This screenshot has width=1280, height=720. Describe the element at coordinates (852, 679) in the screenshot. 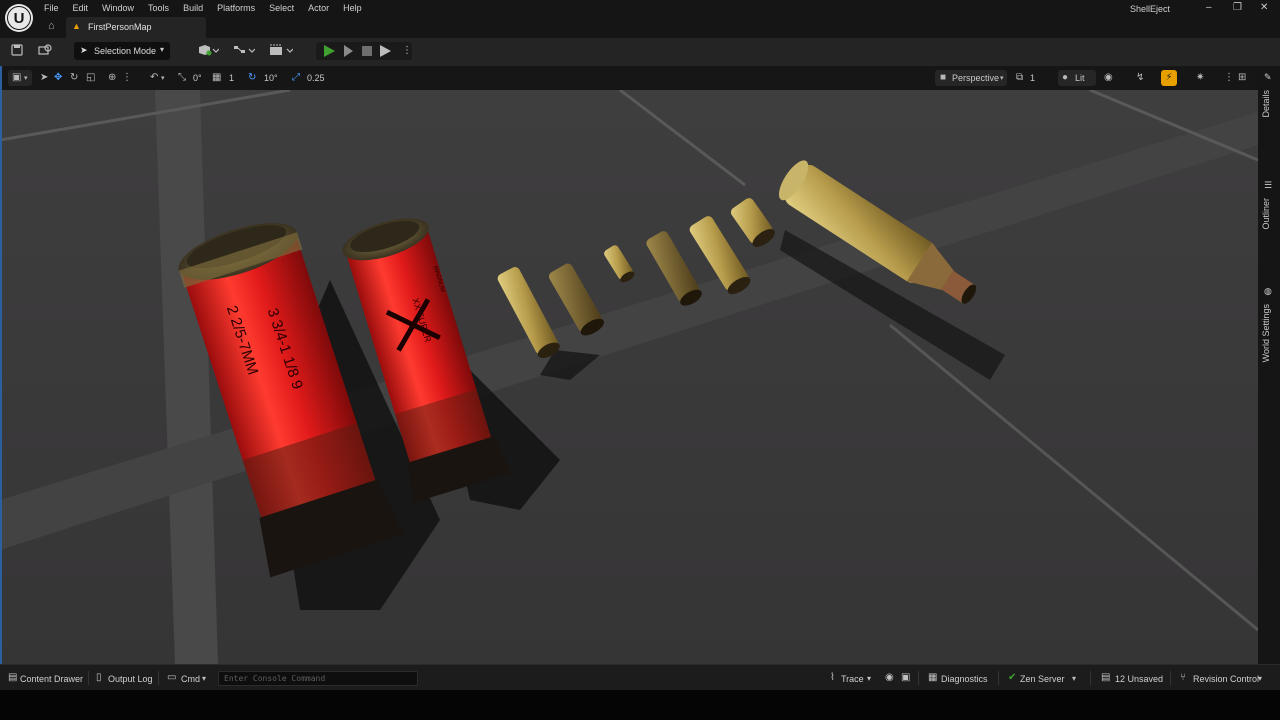

I see `trace-dropdown: Trace` at that location.